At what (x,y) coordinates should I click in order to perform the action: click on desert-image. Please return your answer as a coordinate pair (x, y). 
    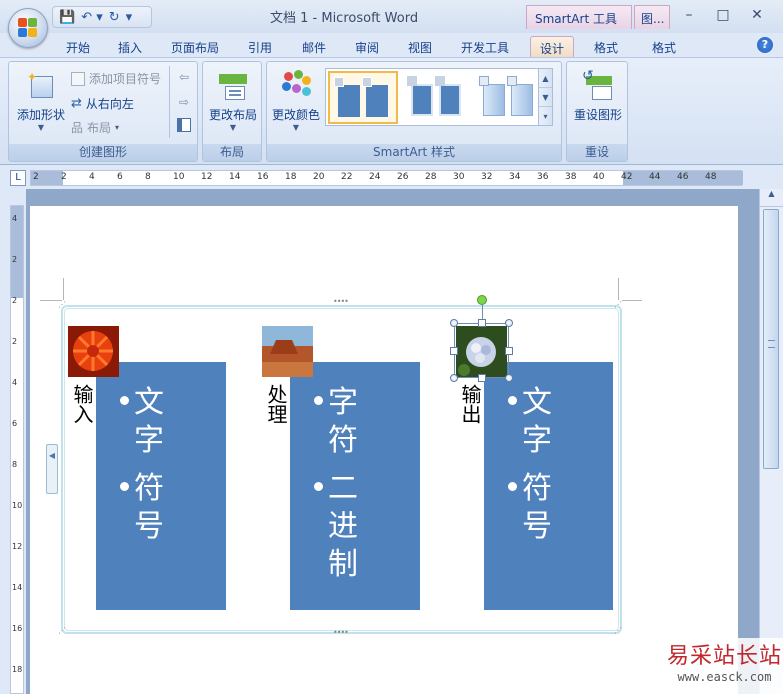
    Looking at the image, I should click on (287, 351).